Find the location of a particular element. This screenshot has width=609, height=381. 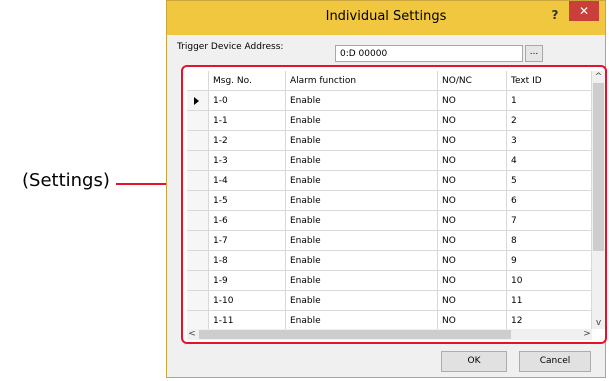

table-row: 1-8 Enable NO 9 is located at coordinates (389, 261).